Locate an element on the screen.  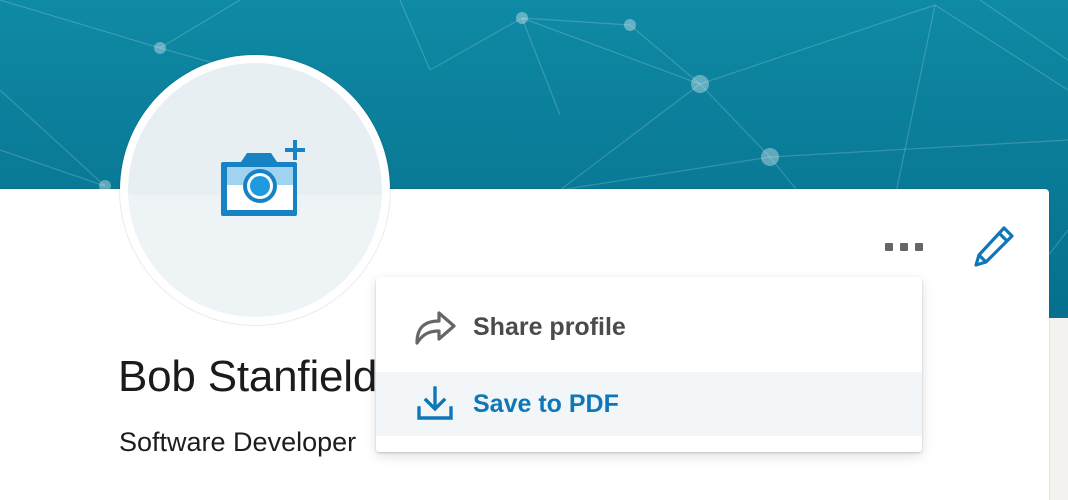
menu-item-label: Save to PDF is located at coordinates (546, 403).